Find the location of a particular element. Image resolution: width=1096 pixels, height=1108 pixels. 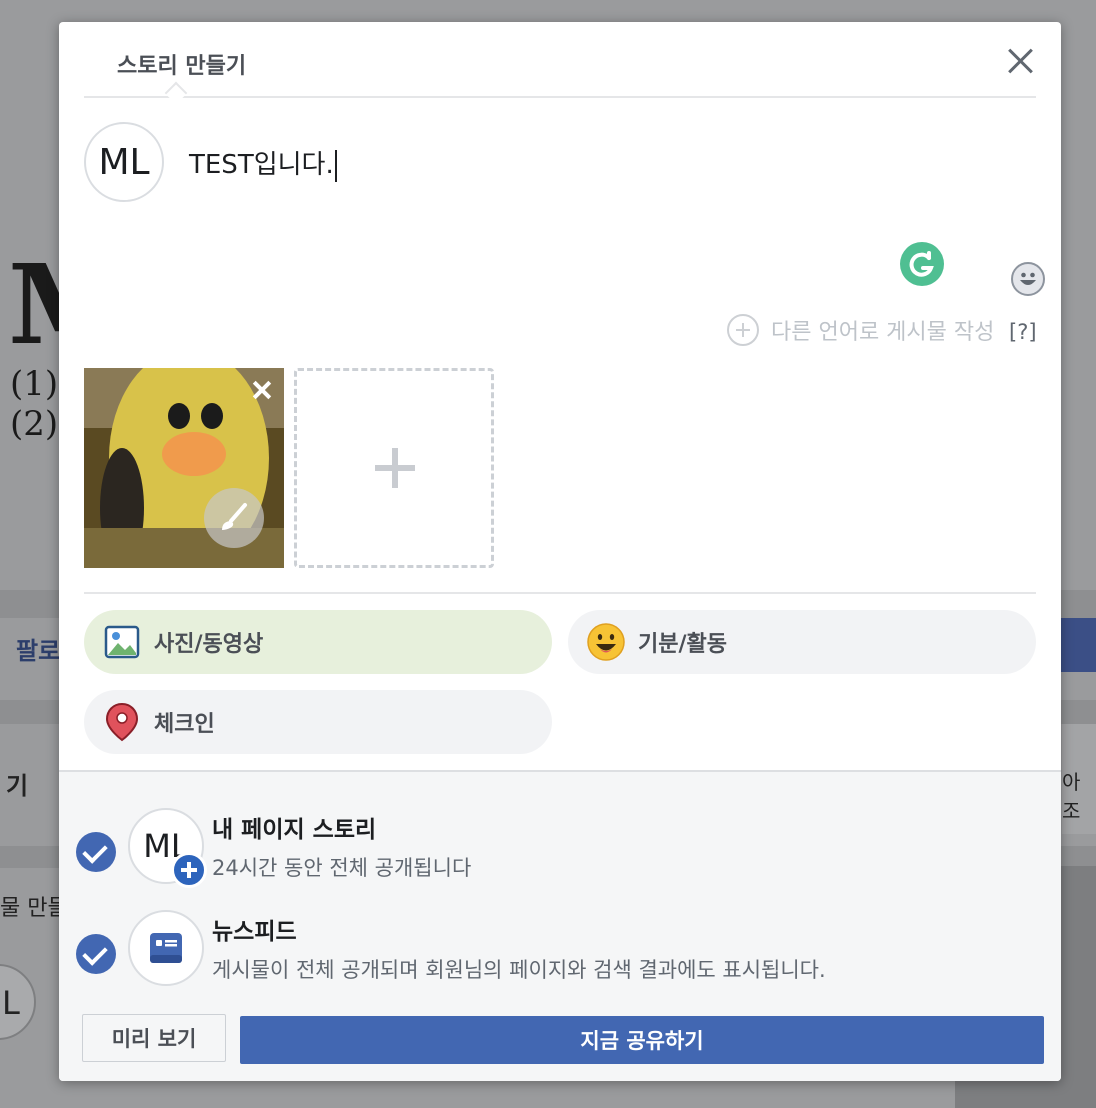

remove-photo-icon is located at coordinates (262, 390).